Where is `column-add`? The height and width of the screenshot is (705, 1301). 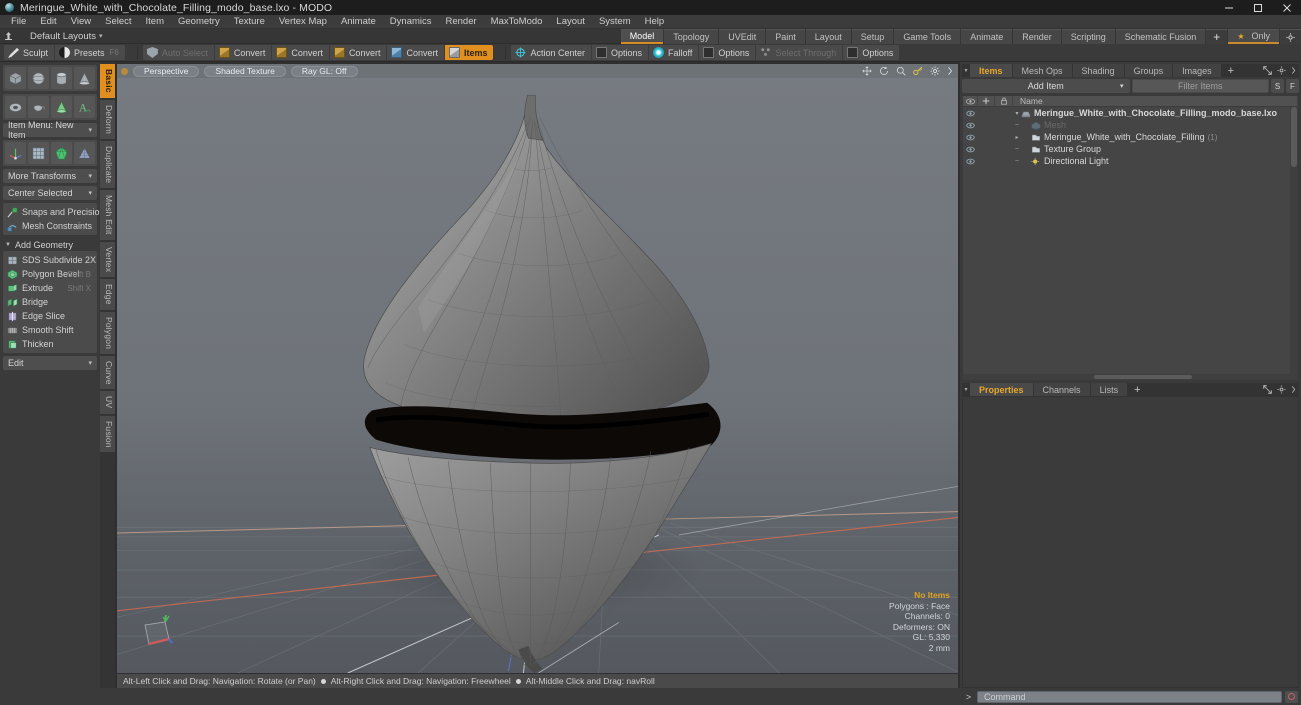 column-add is located at coordinates (986, 101).